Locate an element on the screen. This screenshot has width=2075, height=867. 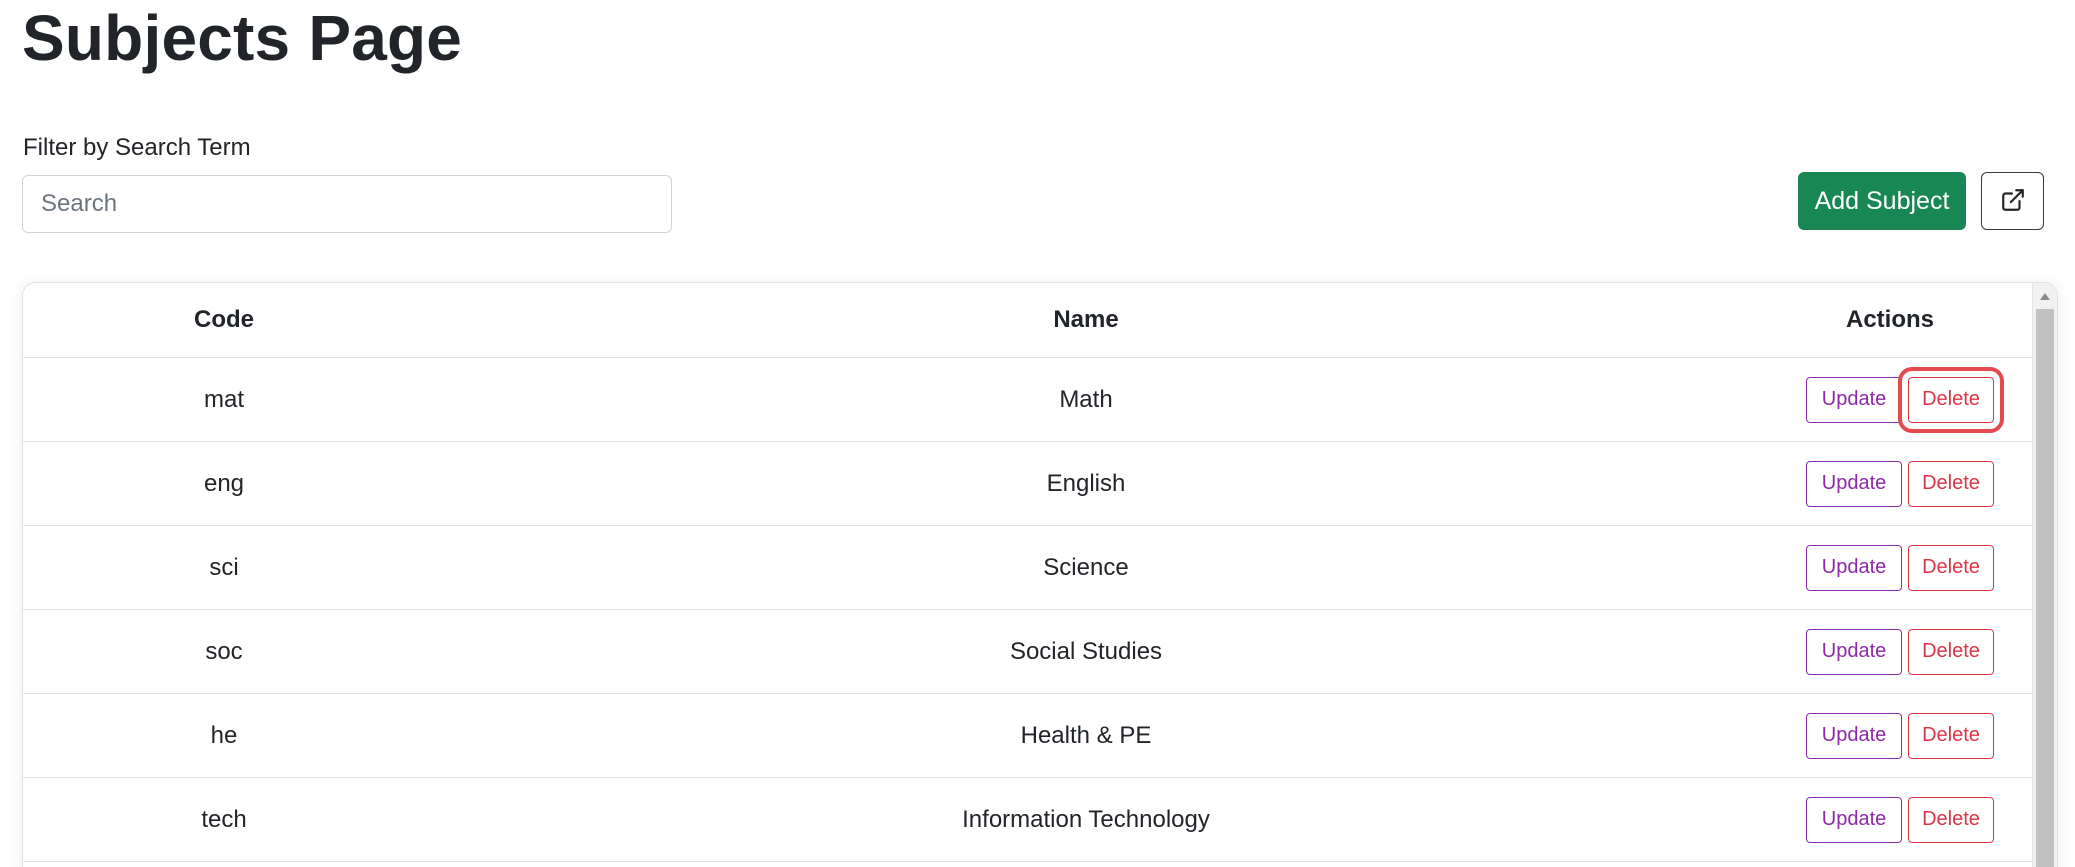
table-row: he Health & PE Update Delete is located at coordinates (1028, 735).